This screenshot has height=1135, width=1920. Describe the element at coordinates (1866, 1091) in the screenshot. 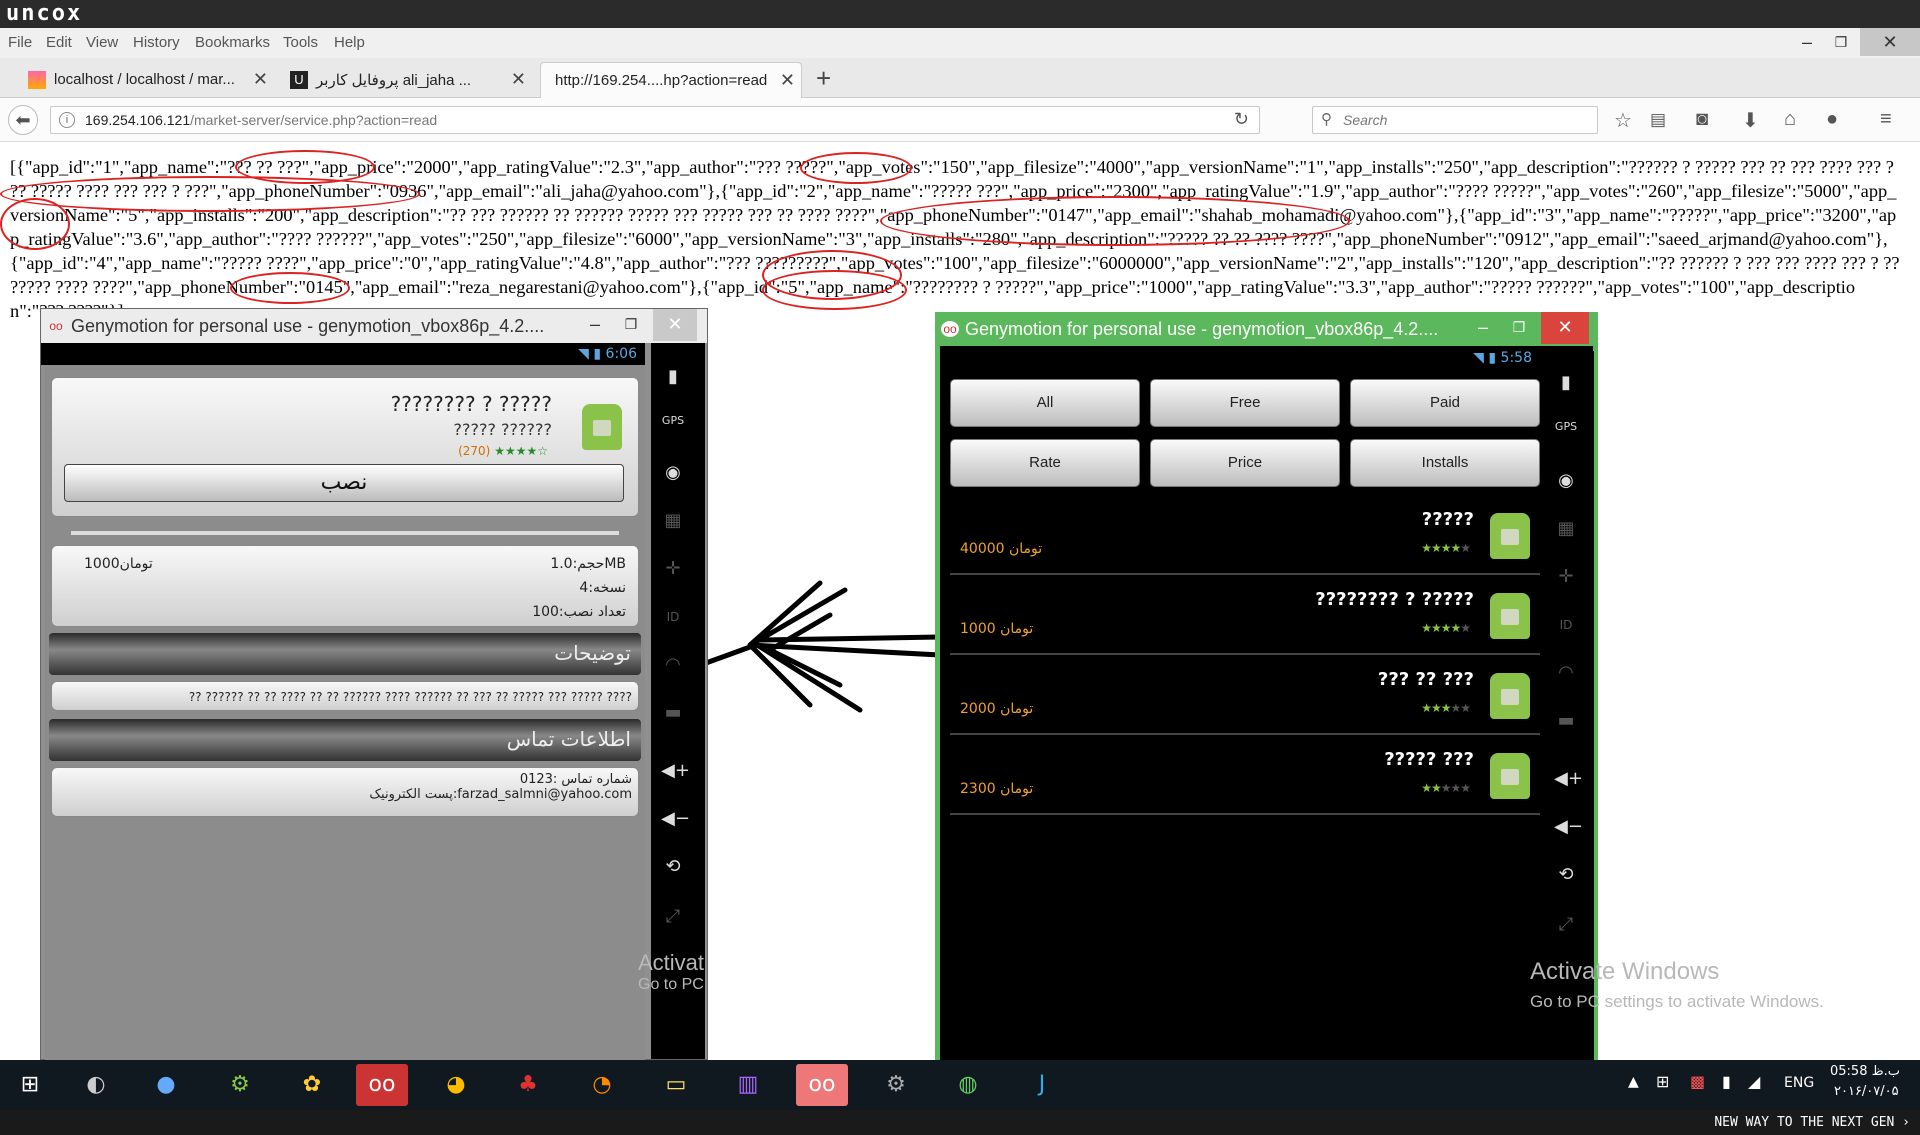

I see `clock-date: ۲۰۱۶/۰۷/۰۵` at that location.